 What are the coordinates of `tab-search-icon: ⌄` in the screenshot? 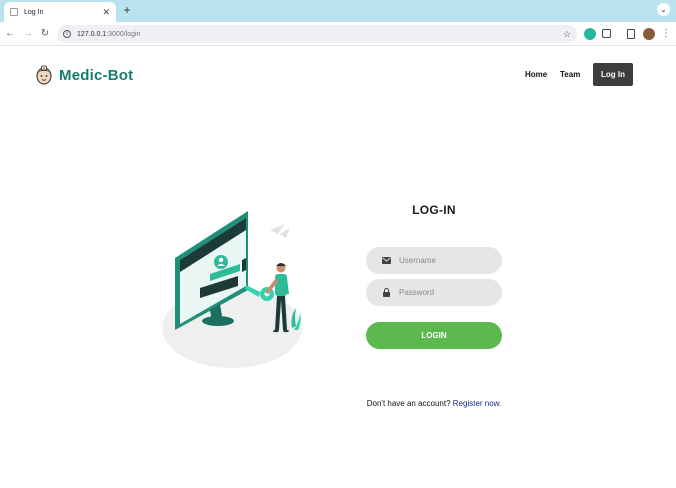 It's located at (663, 9).